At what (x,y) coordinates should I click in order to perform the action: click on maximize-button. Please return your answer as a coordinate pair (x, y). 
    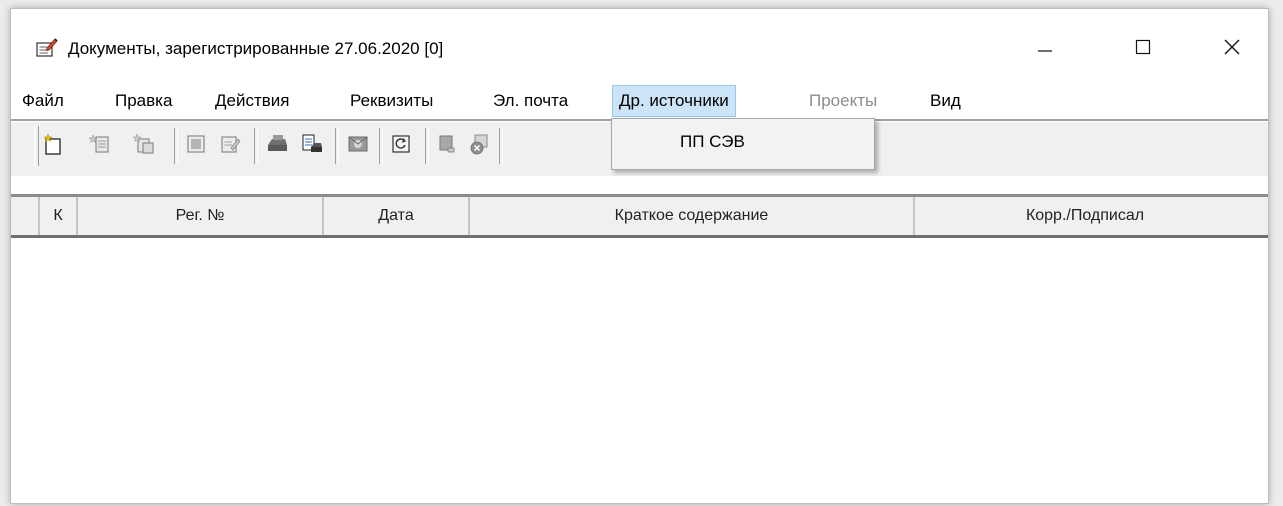
    Looking at the image, I should click on (1143, 47).